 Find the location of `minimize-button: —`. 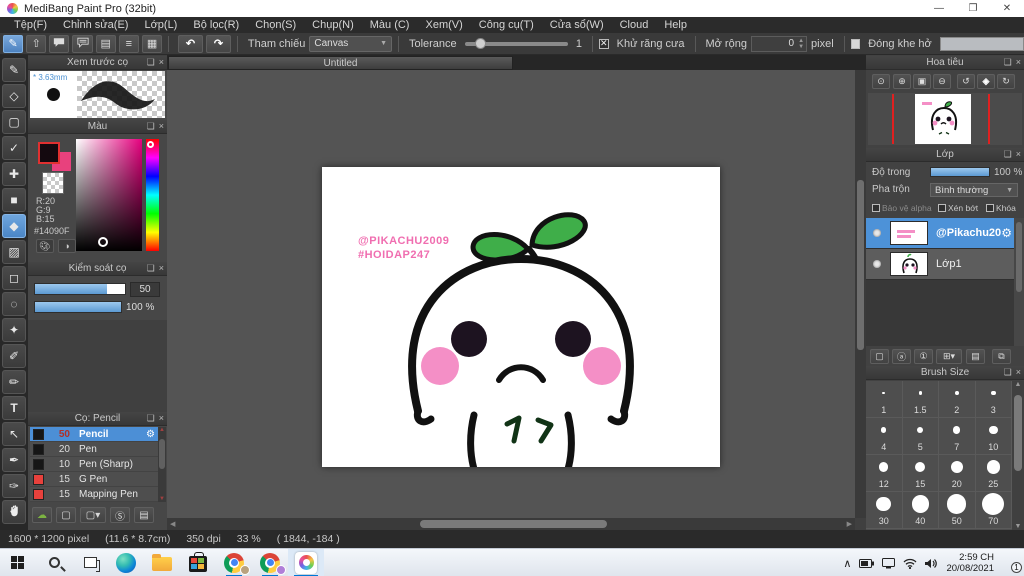

minimize-button: — is located at coordinates (939, 8).